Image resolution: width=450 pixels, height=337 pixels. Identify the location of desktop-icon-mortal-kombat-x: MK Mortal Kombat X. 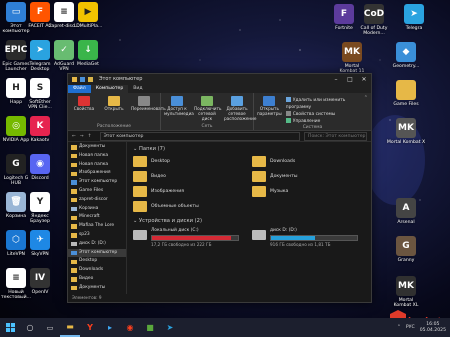
(406, 131).